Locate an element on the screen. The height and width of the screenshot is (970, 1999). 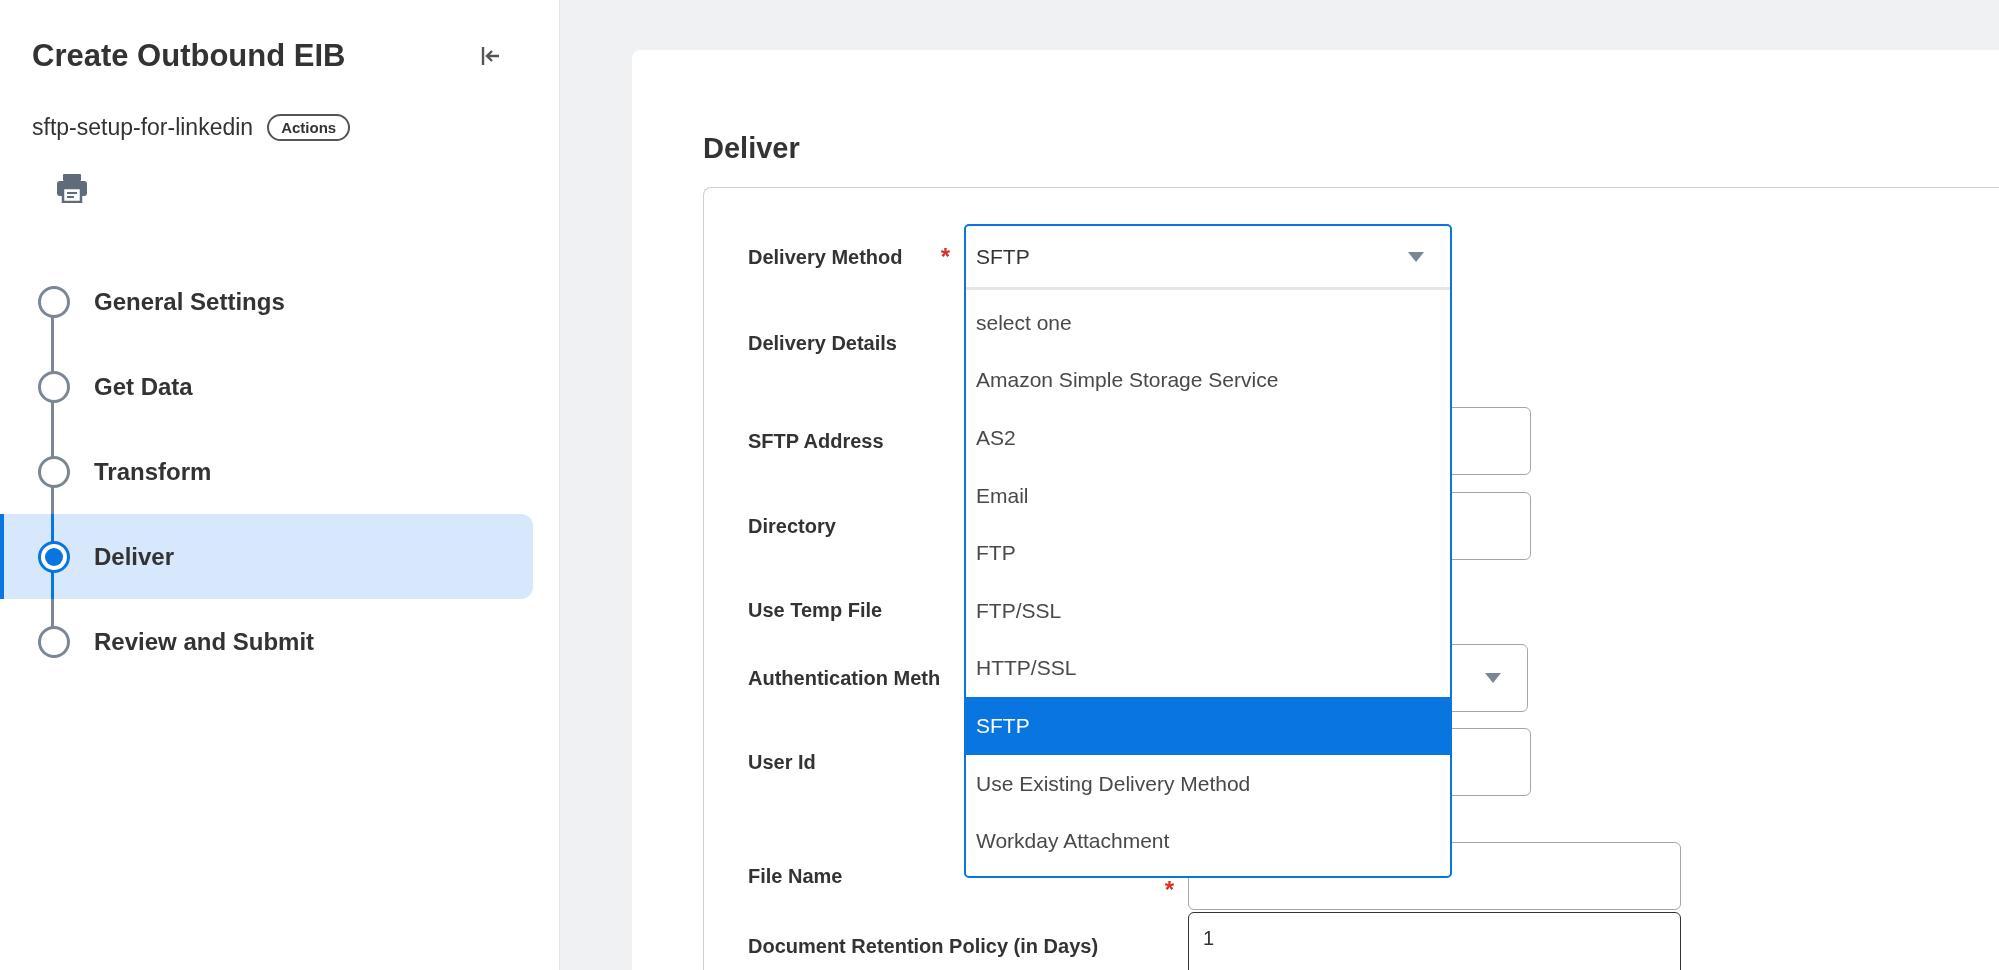
actions-button: Actions is located at coordinates (309, 127).